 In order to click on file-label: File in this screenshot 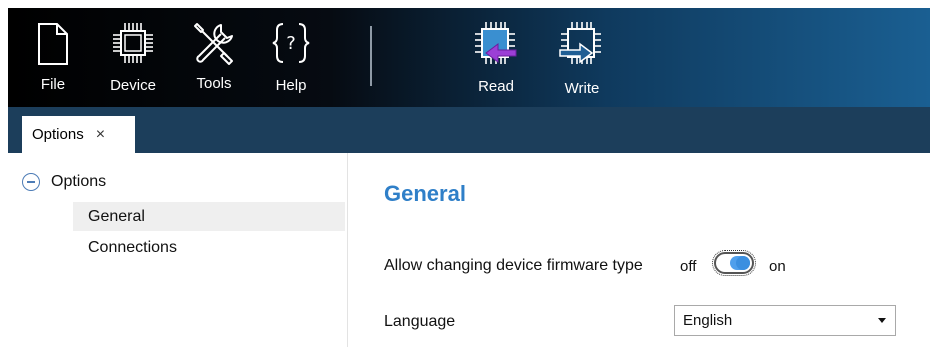, I will do `click(53, 84)`.